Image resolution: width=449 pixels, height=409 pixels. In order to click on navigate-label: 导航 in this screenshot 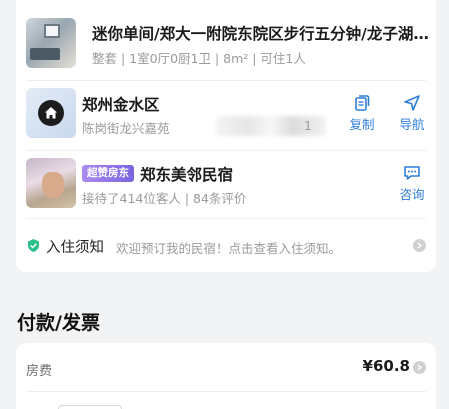, I will do `click(412, 124)`.